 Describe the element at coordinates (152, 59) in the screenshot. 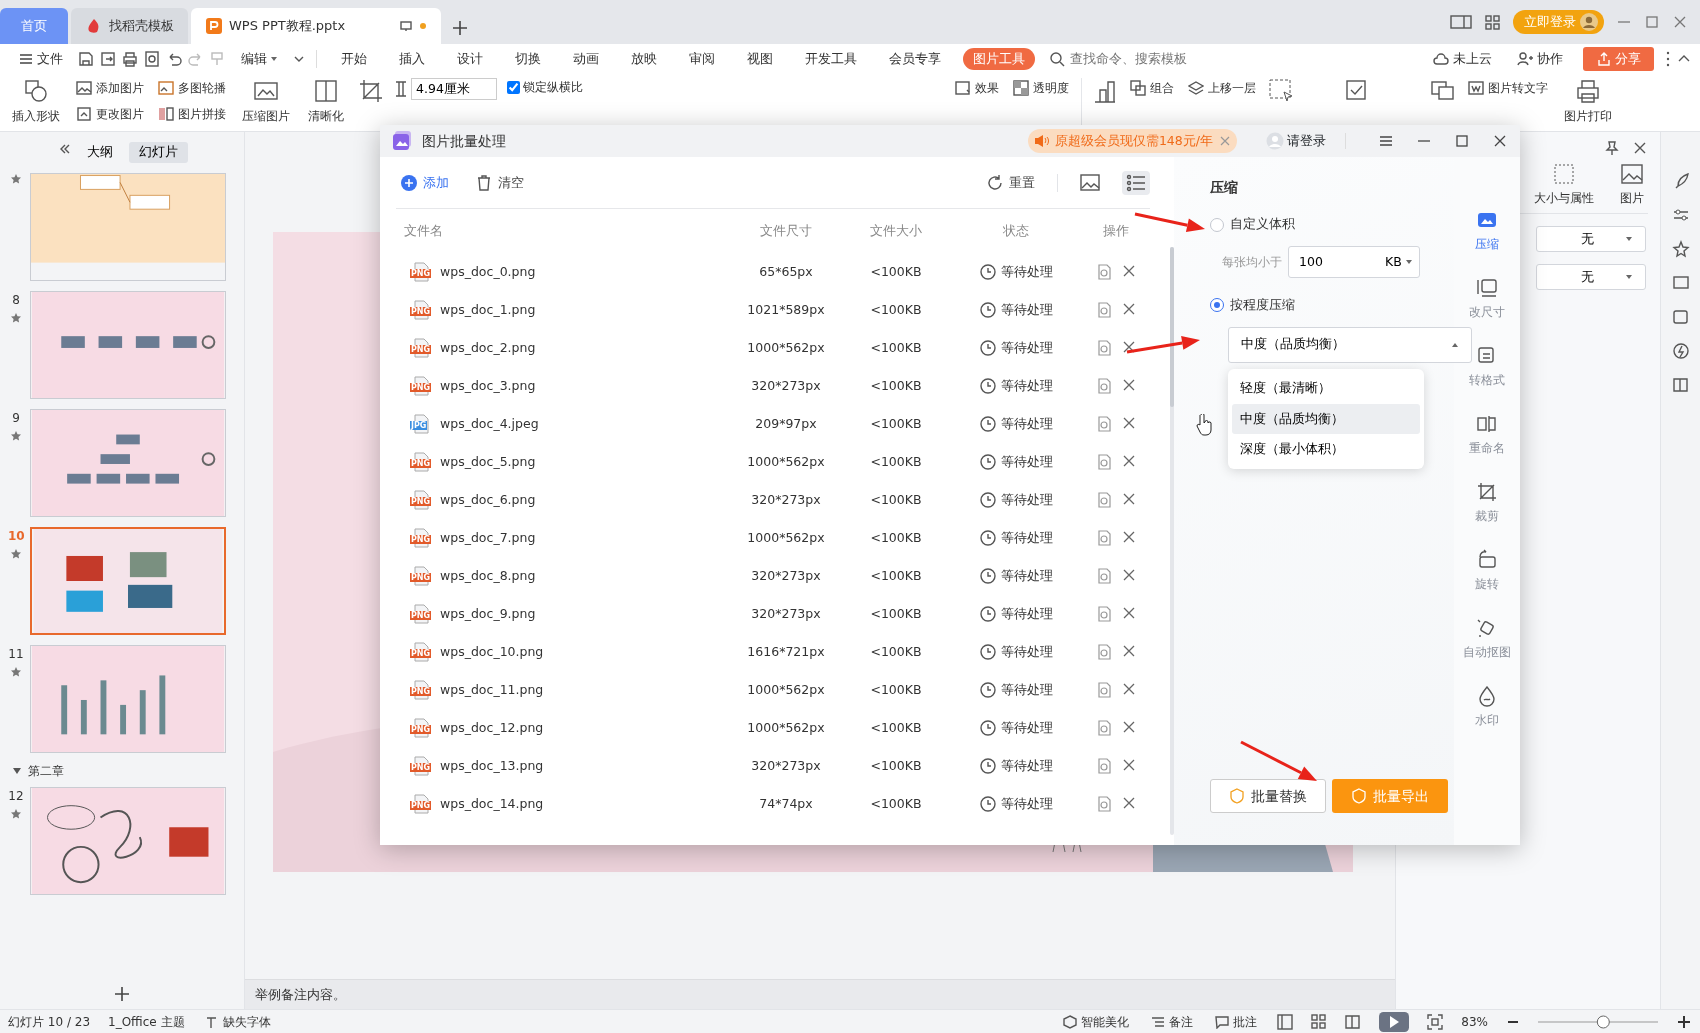

I see `preview-icon` at that location.